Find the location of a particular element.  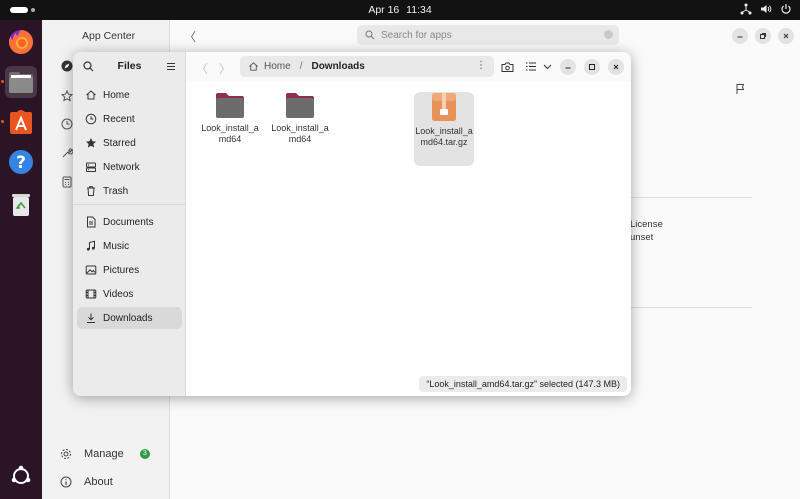

sidebar-item-label: Starred is located at coordinates (119, 143).